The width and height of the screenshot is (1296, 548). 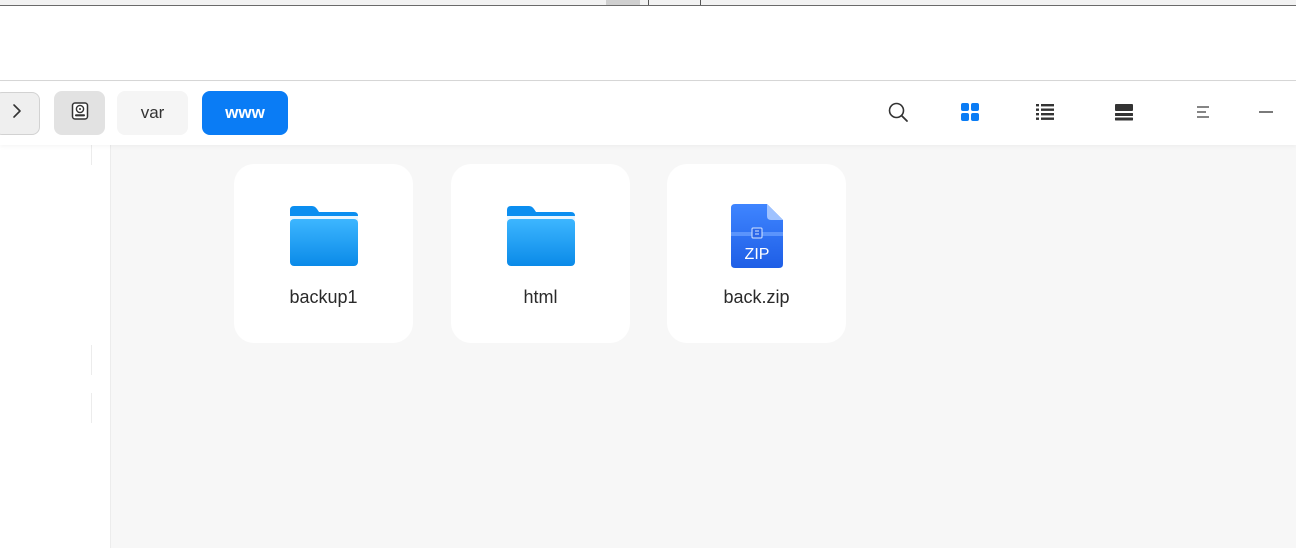 I want to click on grid-view-icon, so click(x=970, y=114).